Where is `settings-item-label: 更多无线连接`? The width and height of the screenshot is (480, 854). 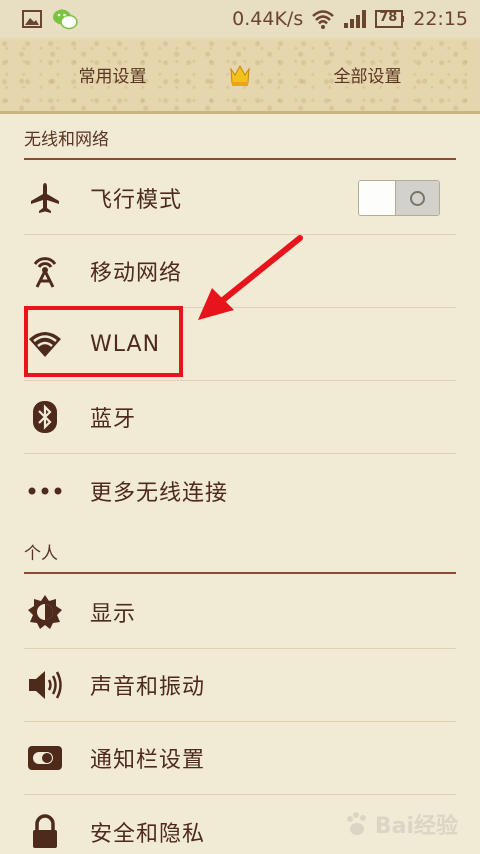 settings-item-label: 更多无线连接 is located at coordinates (159, 493).